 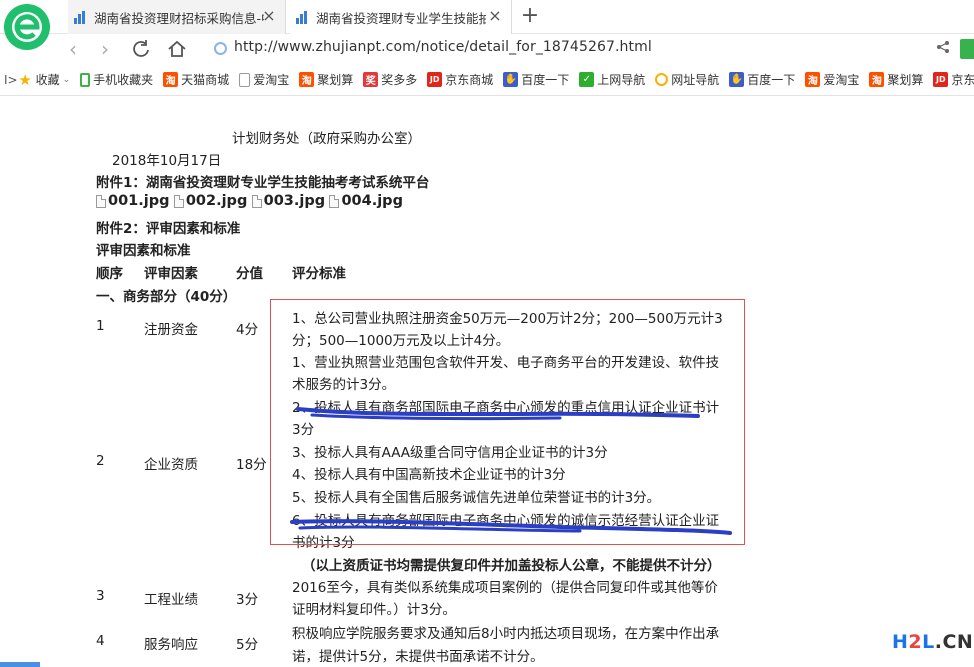 I want to click on row-3-score: 3分, so click(x=247, y=600).